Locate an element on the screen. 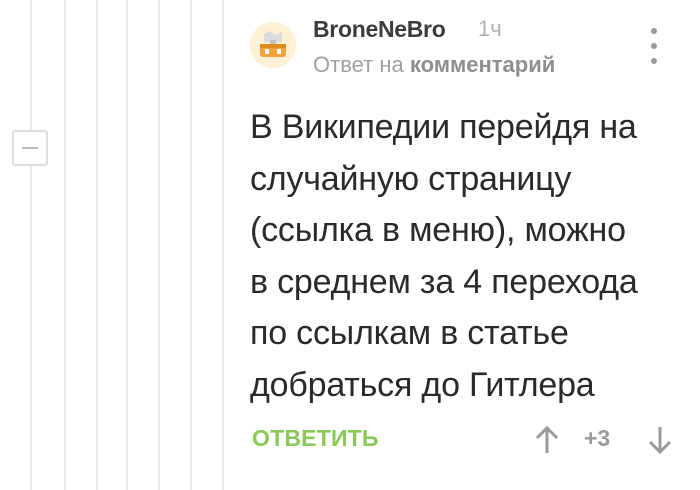  reply-to: Ответ на комментарий is located at coordinates (434, 65).